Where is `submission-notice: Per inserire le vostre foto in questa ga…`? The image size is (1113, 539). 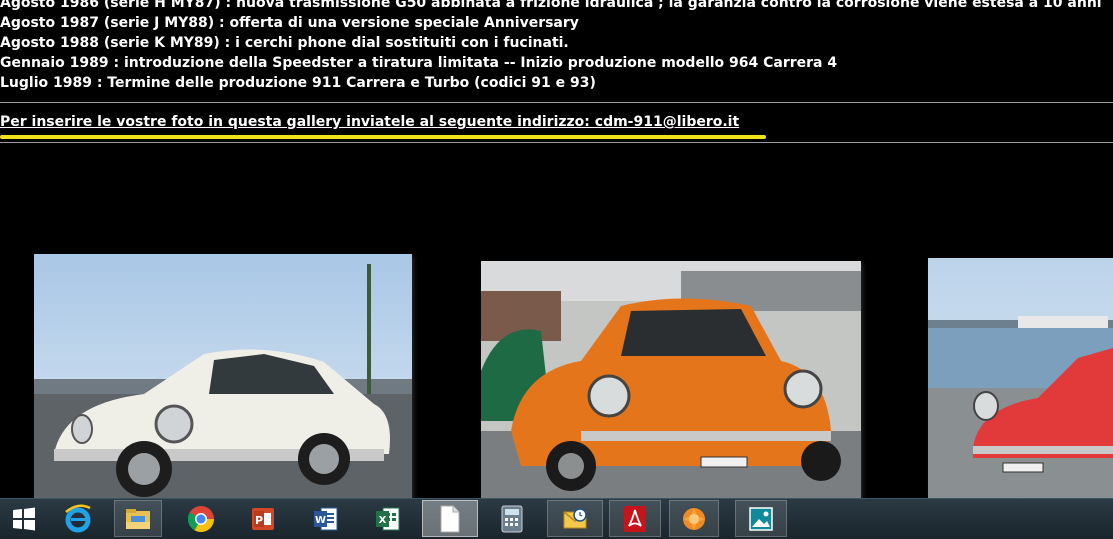 submission-notice: Per inserire le vostre foto in questa ga… is located at coordinates (370, 122).